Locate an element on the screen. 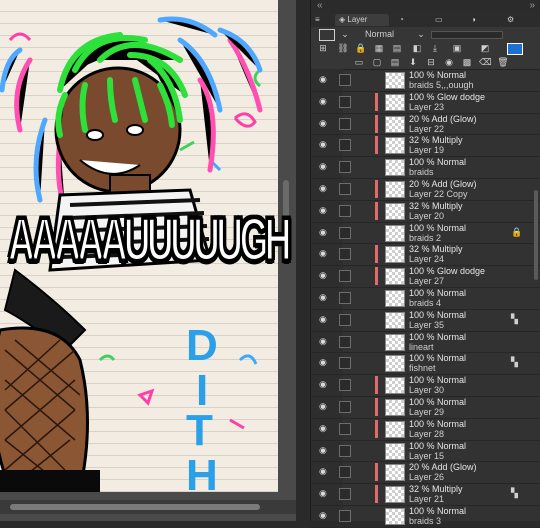 The height and width of the screenshot is (528, 540). chevron-down-icon: ⌄ is located at coordinates (345, 34).